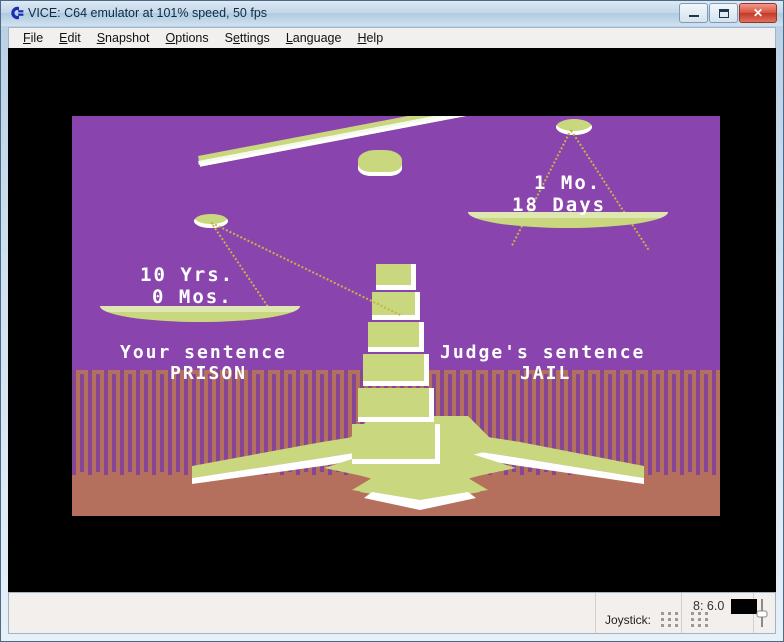 This screenshot has width=784, height=642. Describe the element at coordinates (70, 38) in the screenshot. I see `menu-item-edit: Edit` at that location.